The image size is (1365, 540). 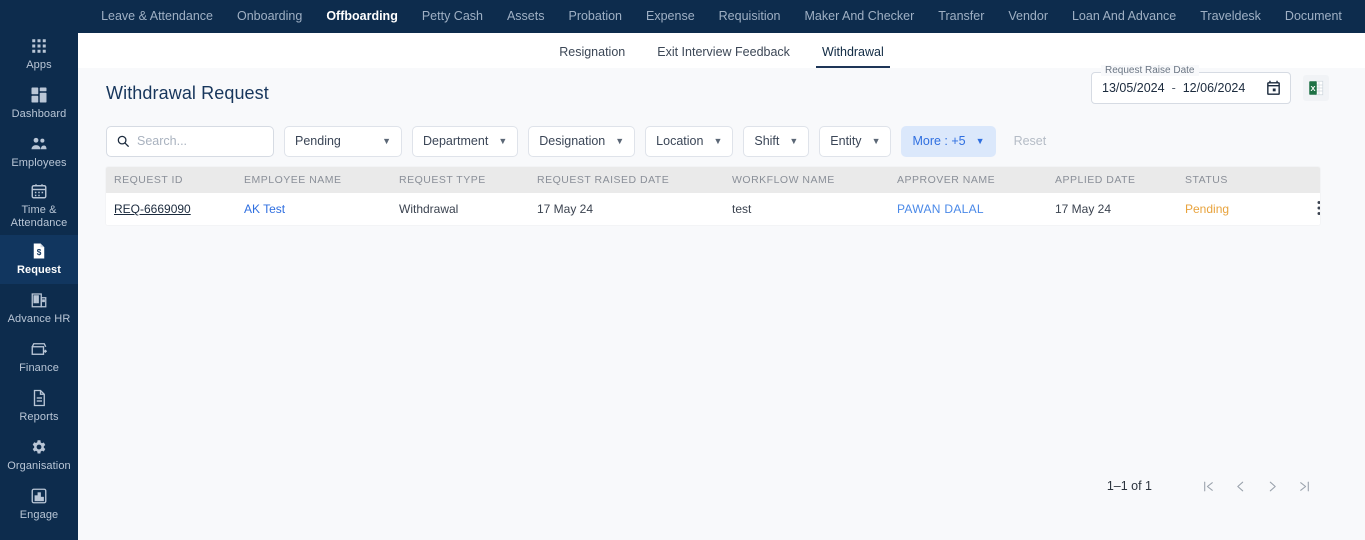 I want to click on sidebar-item-label: Employees, so click(x=39, y=163).